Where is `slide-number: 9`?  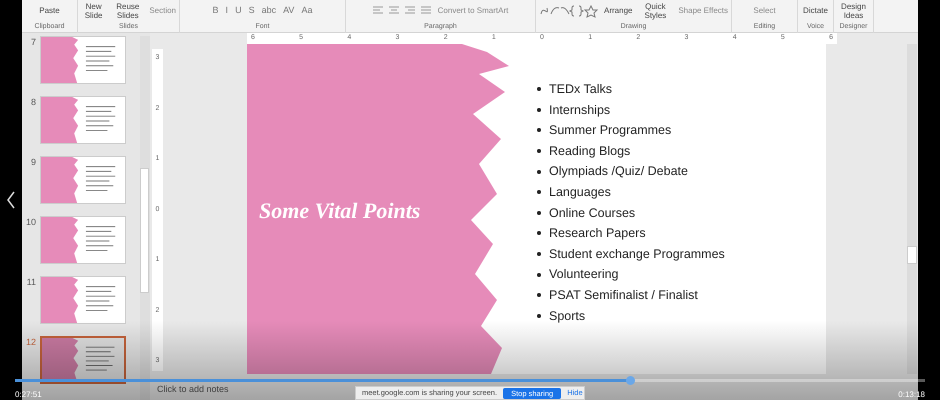
slide-number: 9 is located at coordinates (33, 162).